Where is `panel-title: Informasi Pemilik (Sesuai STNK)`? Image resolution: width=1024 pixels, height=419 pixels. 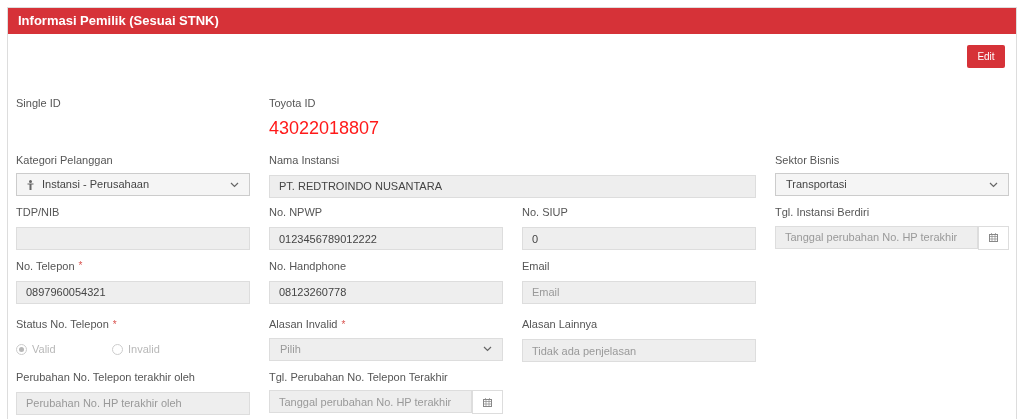 panel-title: Informasi Pemilik (Sesuai STNK) is located at coordinates (118, 21).